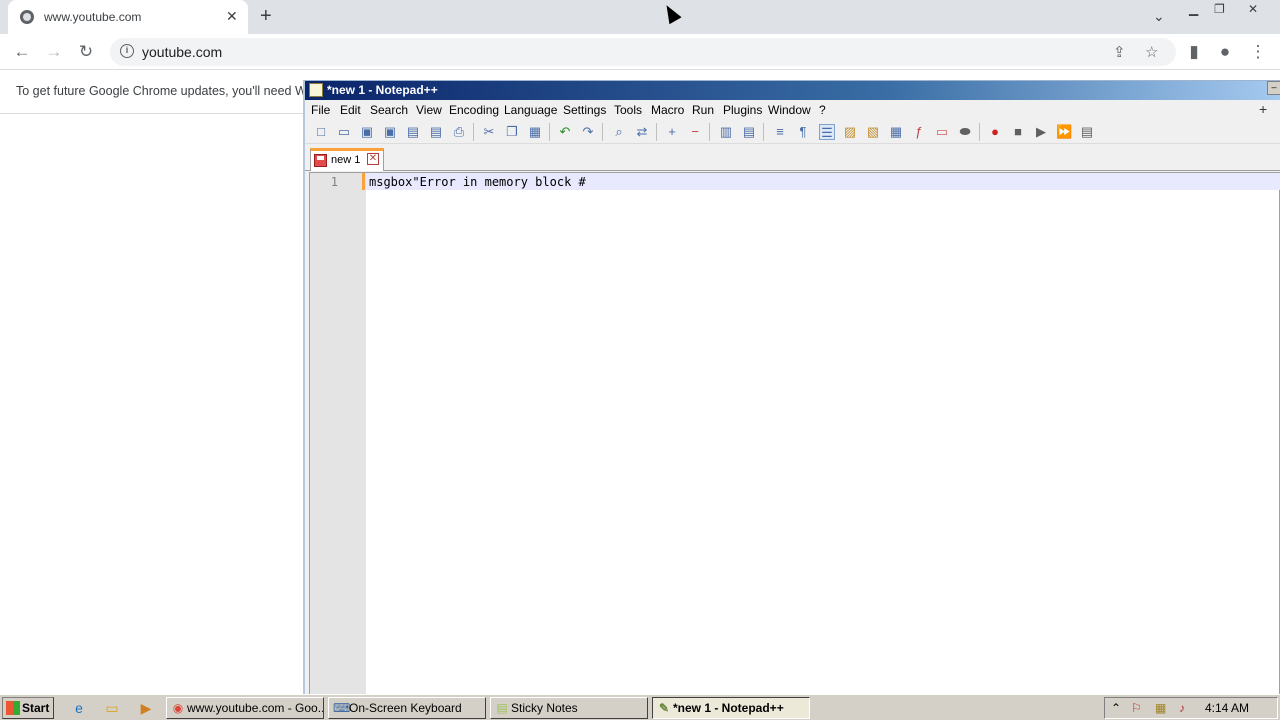 This screenshot has width=1280, height=720. I want to click on zoom-out-icon: −, so click(695, 132).